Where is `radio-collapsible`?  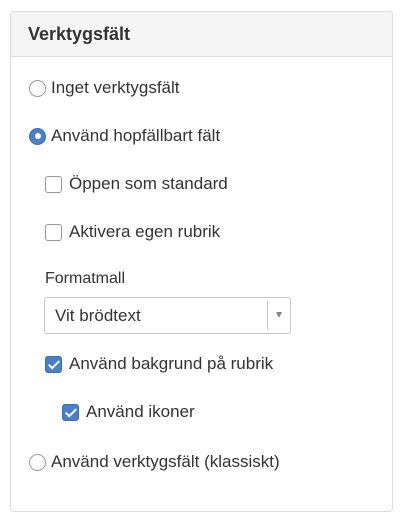 radio-collapsible is located at coordinates (37, 136).